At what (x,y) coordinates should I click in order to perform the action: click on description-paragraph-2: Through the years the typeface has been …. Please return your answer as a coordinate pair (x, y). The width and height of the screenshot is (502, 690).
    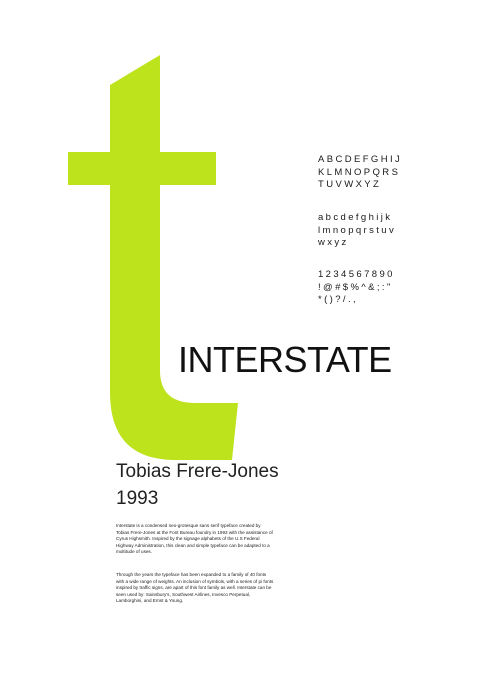
    Looking at the image, I should click on (195, 588).